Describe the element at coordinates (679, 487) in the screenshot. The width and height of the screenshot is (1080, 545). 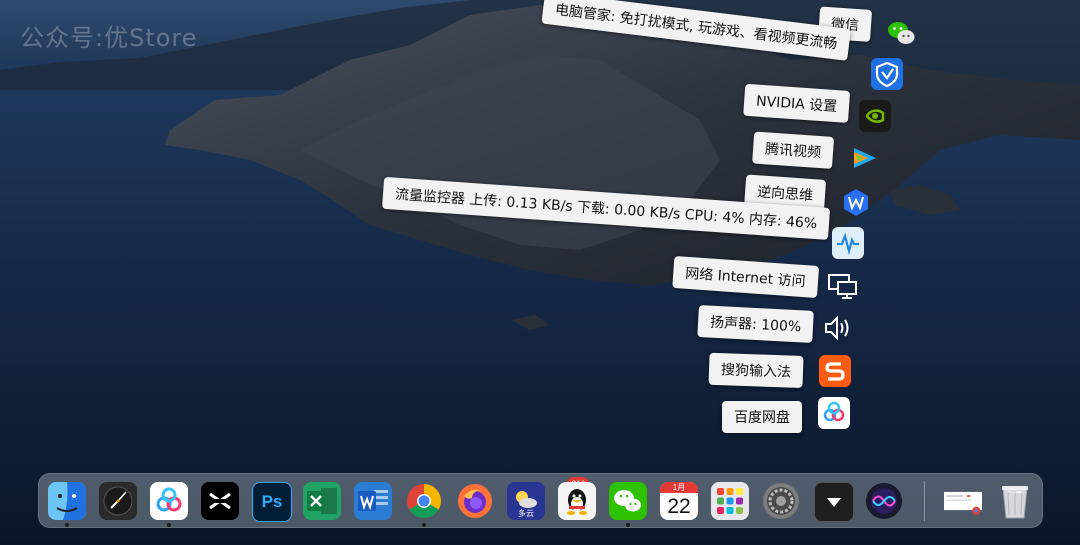
I see `calendar-month: 1月` at that location.